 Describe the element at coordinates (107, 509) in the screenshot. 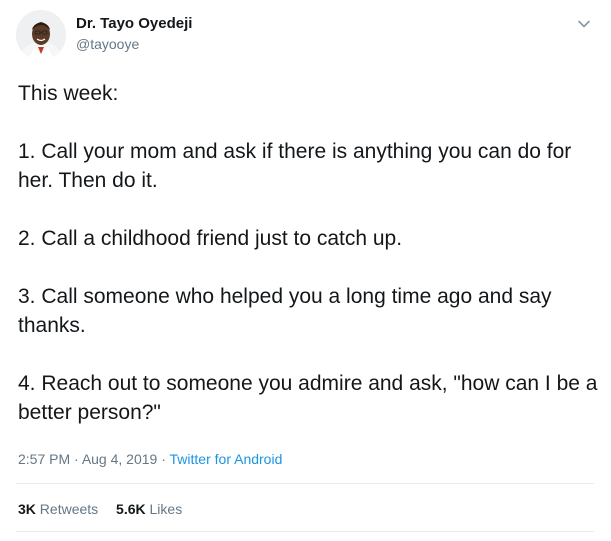

I see `tweet-stats: 3K Retweets 5.6K Likes` at that location.